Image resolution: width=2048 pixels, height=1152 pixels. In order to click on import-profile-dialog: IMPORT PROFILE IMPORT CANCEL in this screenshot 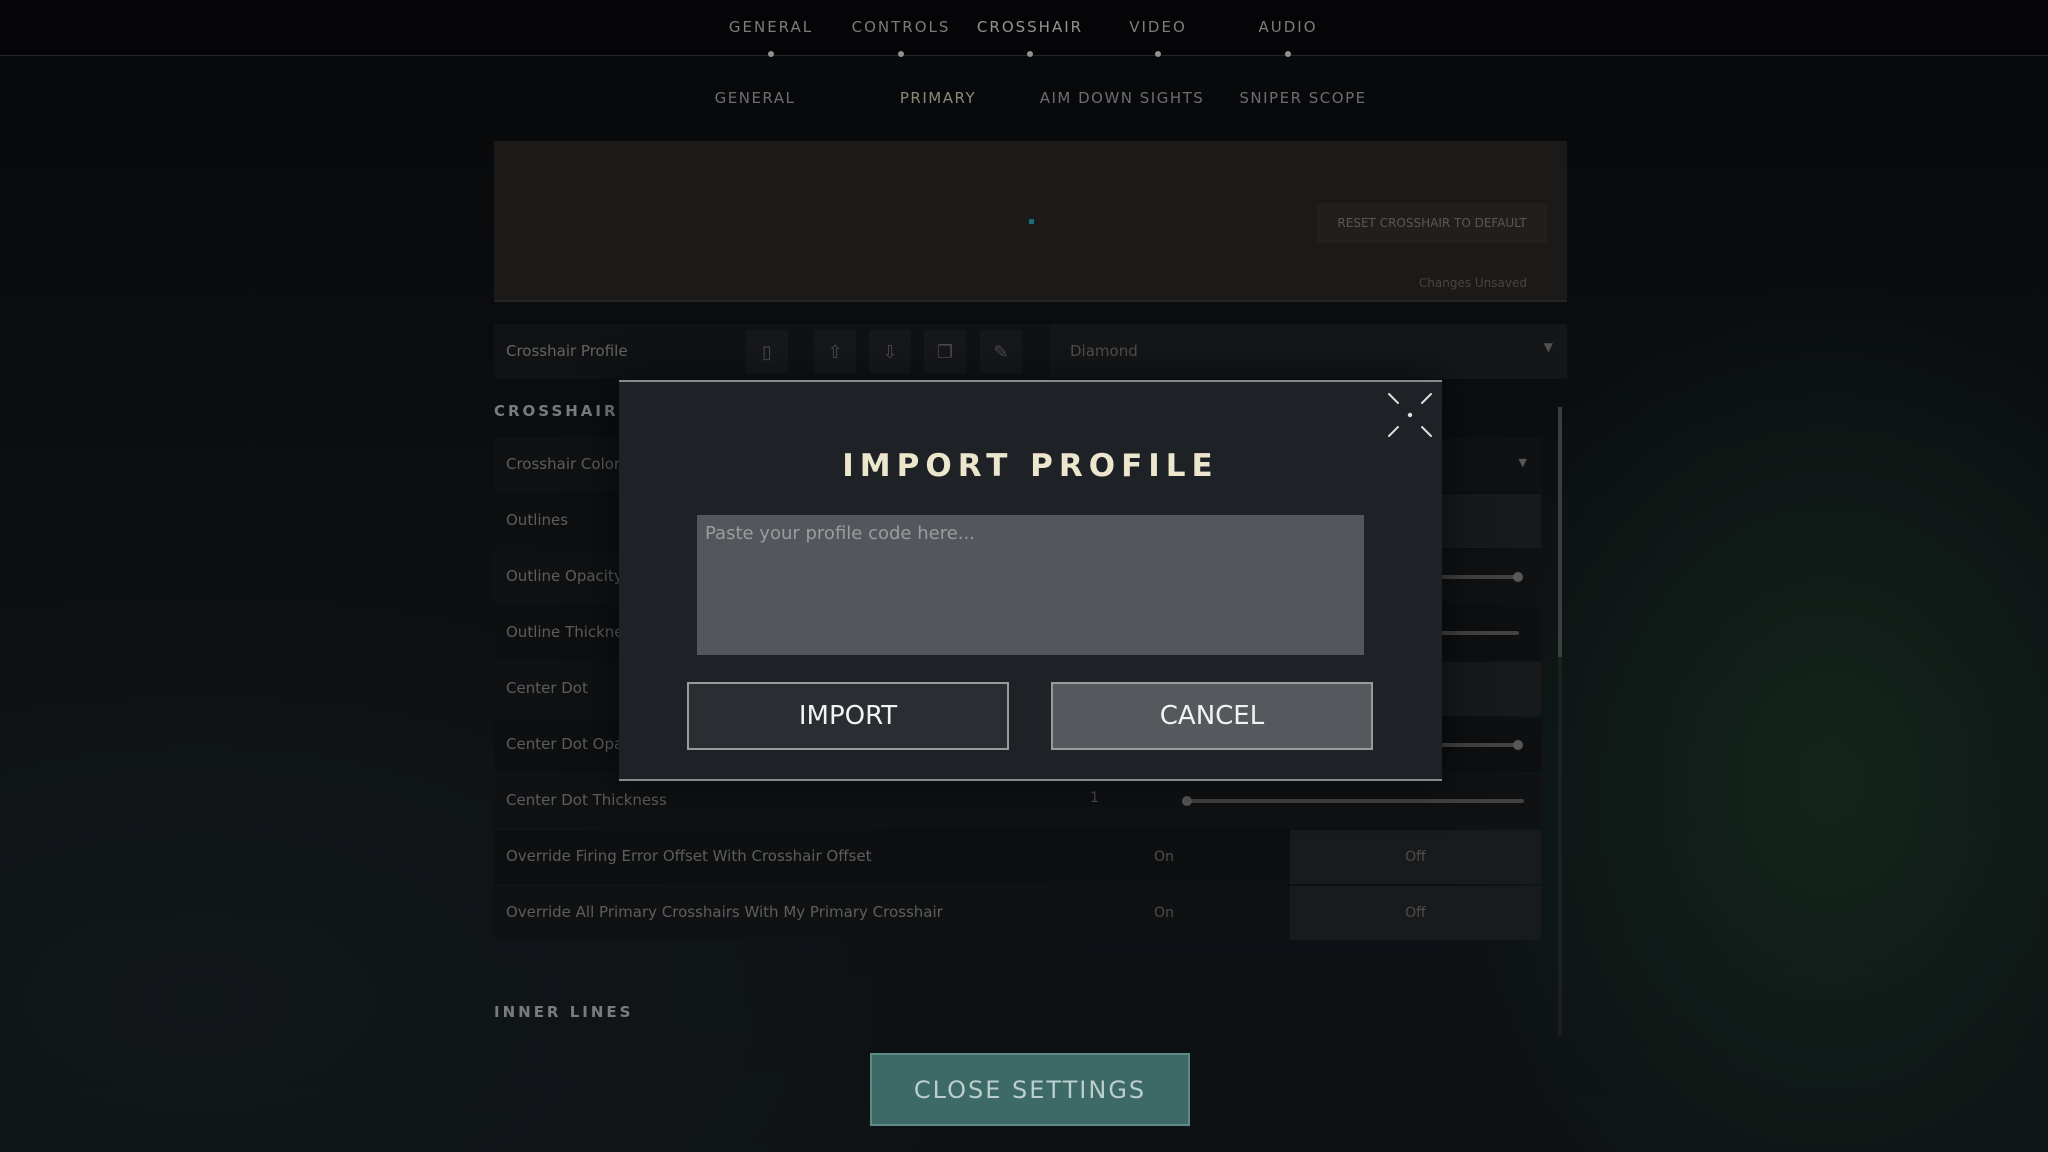, I will do `click(1030, 580)`.